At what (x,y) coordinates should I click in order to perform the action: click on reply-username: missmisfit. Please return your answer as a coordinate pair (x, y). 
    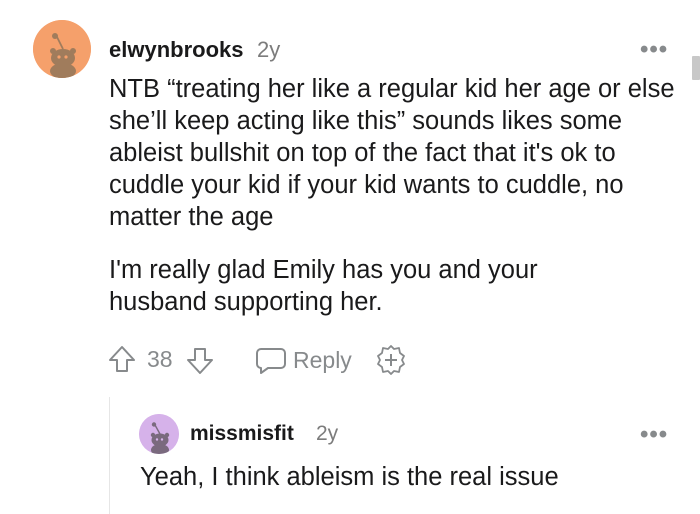
    Looking at the image, I should click on (242, 434).